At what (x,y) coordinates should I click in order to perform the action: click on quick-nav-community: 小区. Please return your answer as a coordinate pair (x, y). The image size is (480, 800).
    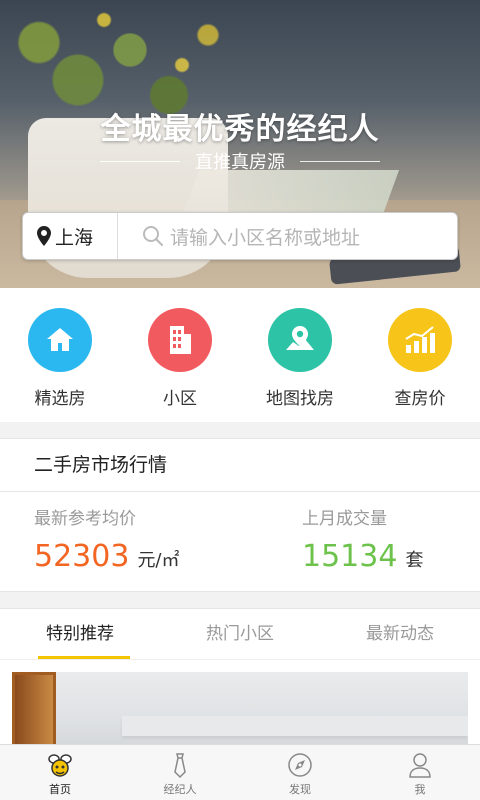
    Looking at the image, I should click on (180, 355).